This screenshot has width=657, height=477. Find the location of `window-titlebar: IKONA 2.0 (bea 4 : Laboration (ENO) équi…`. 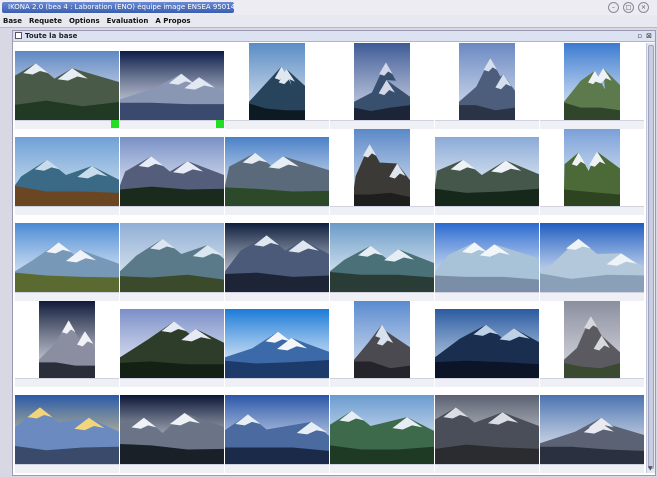

window-titlebar: IKONA 2.0 (bea 4 : Laboration (ENO) équi… is located at coordinates (328, 7).